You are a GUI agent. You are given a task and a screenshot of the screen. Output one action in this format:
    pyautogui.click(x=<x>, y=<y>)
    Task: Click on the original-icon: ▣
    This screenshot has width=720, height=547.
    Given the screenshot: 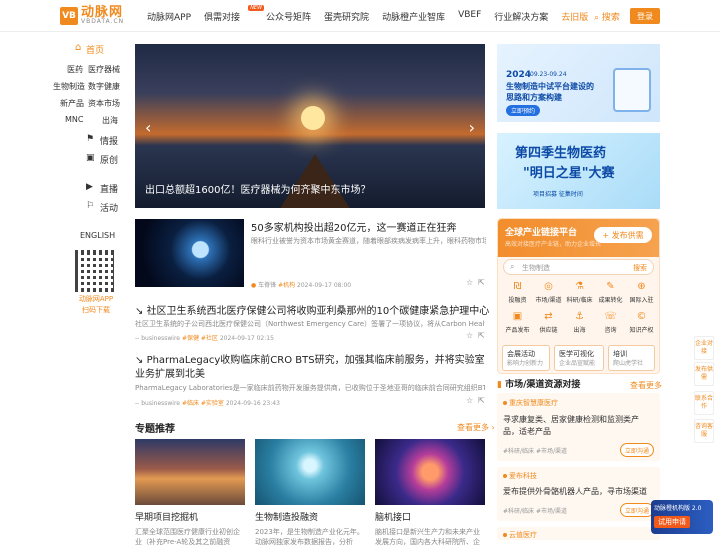 What is the action you would take?
    pyautogui.click(x=90, y=158)
    